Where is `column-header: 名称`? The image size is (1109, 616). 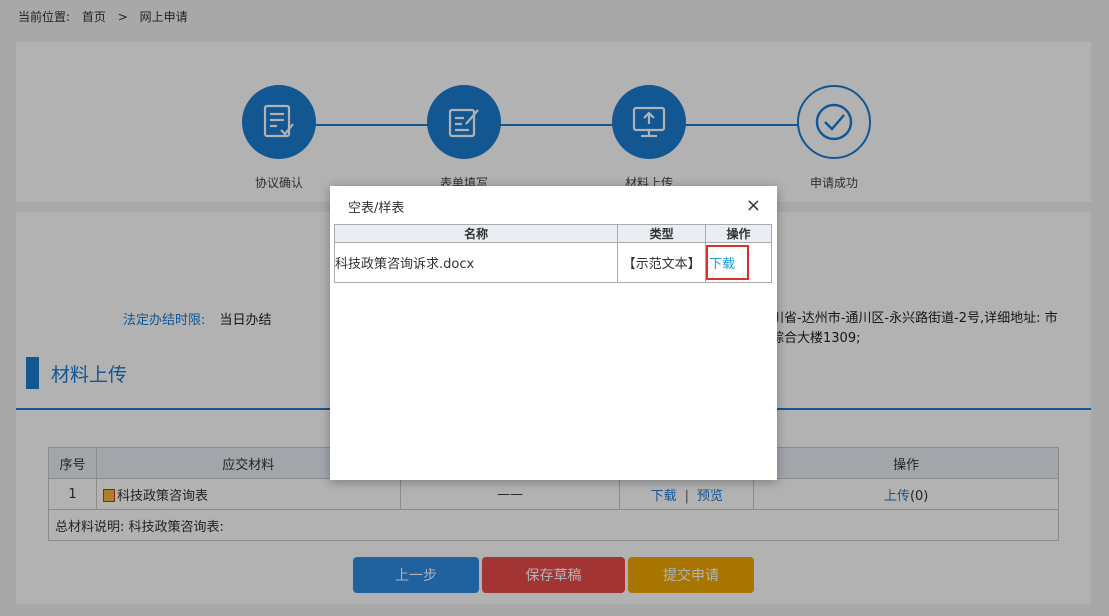 column-header: 名称 is located at coordinates (476, 233).